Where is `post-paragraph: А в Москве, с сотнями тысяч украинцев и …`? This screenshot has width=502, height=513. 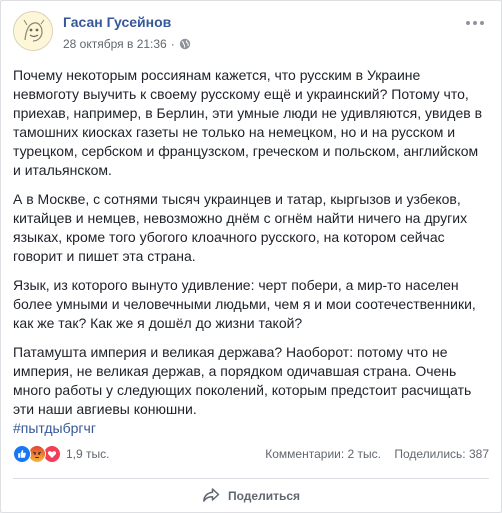 post-paragraph: А в Москве, с сотнями тысяч украинцев и … is located at coordinates (240, 227).